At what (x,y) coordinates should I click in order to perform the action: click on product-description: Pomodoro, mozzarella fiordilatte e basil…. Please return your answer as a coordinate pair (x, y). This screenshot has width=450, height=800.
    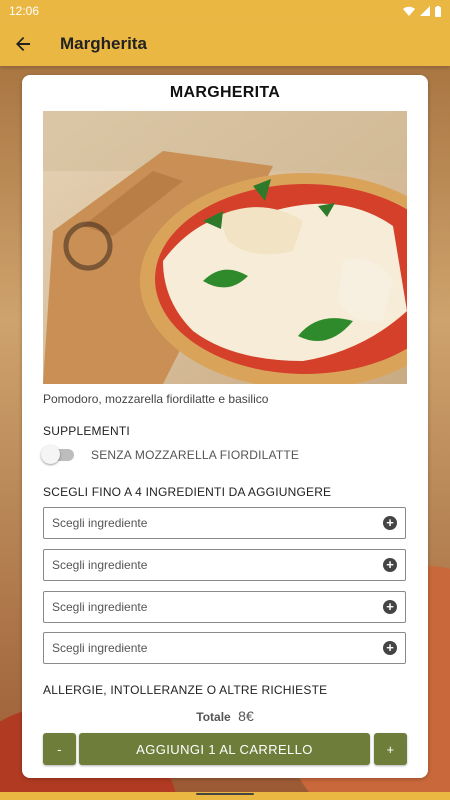
    Looking at the image, I should click on (156, 399).